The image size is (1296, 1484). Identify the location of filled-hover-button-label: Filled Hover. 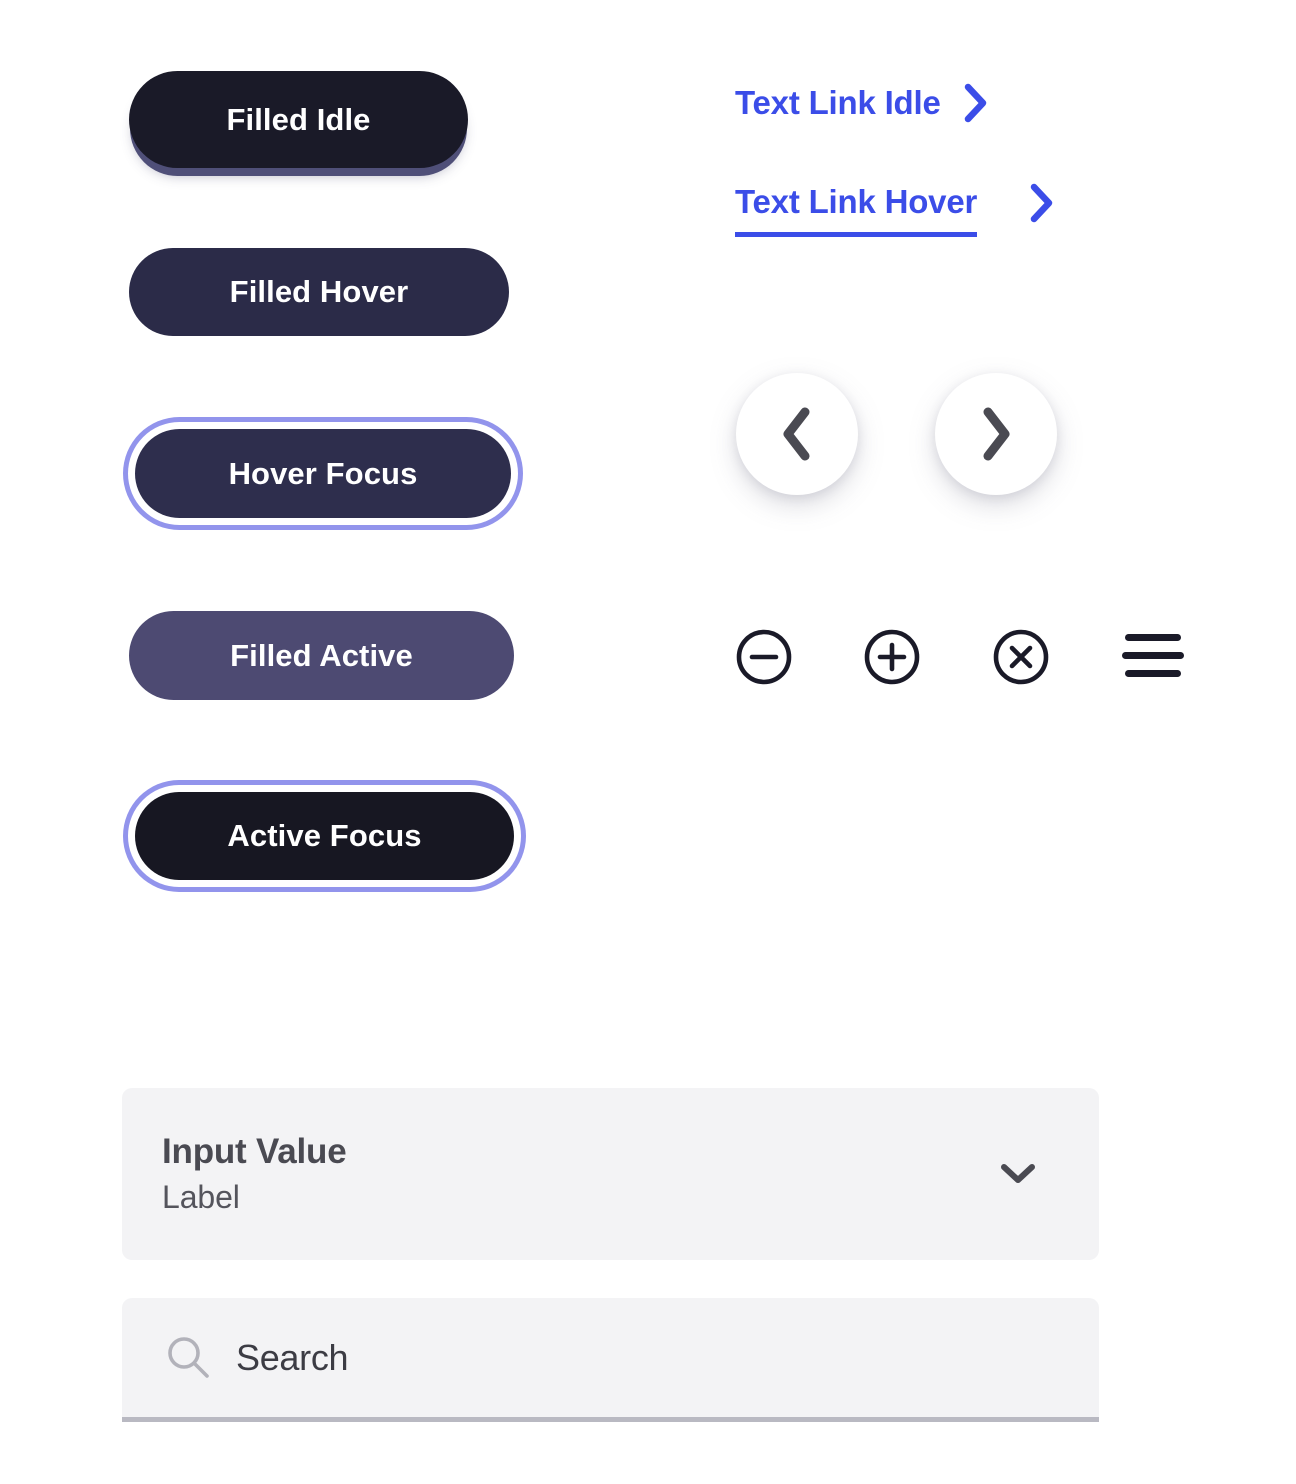
(319, 291).